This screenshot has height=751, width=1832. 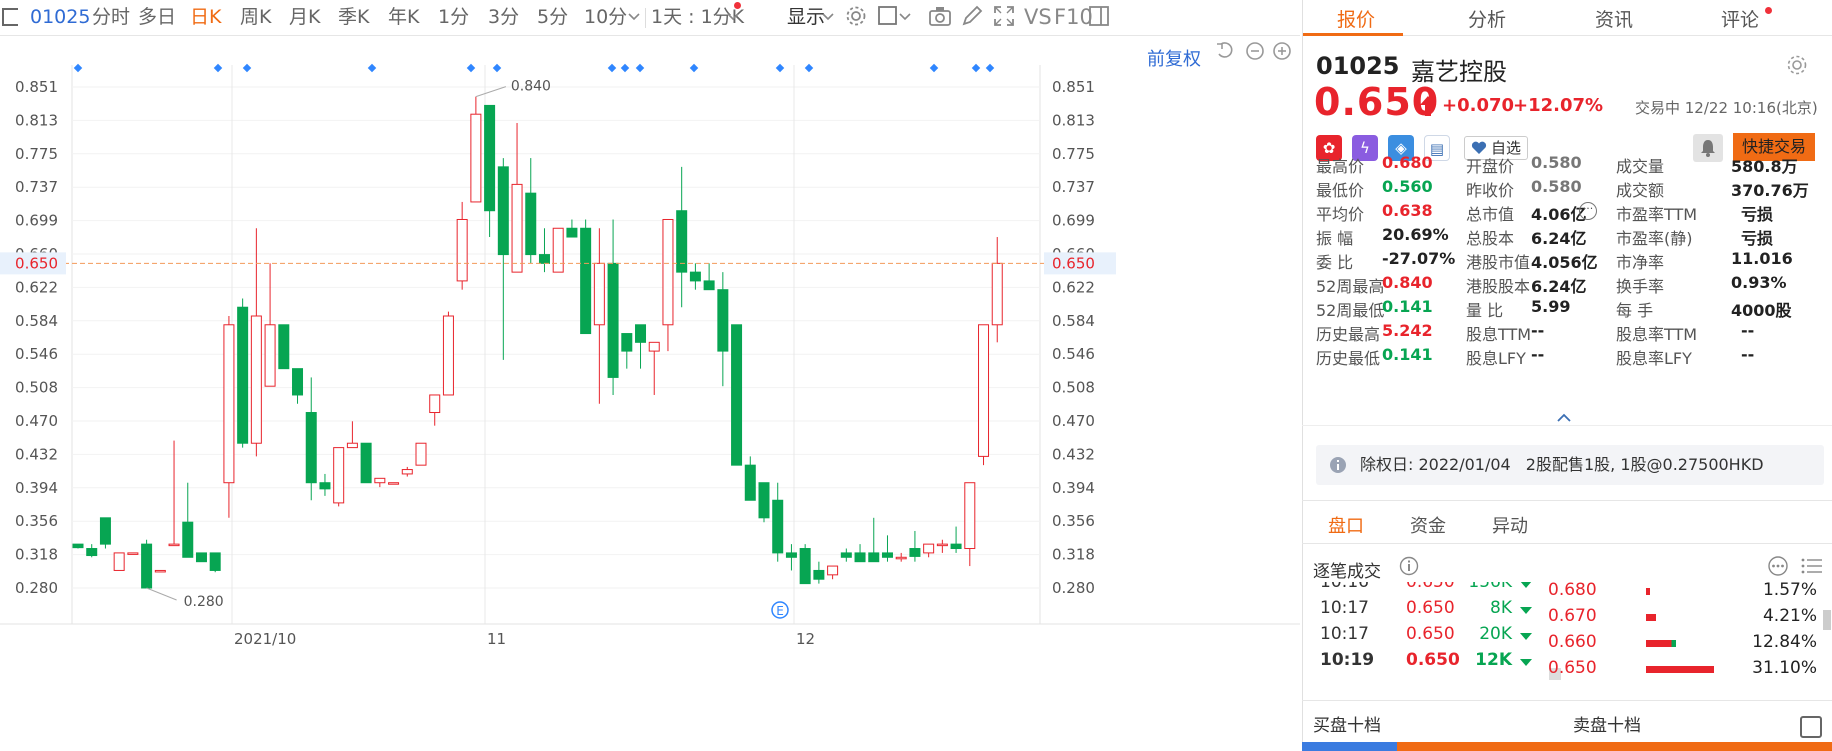 I want to click on period-more-chevron-icon, so click(x=634, y=17).